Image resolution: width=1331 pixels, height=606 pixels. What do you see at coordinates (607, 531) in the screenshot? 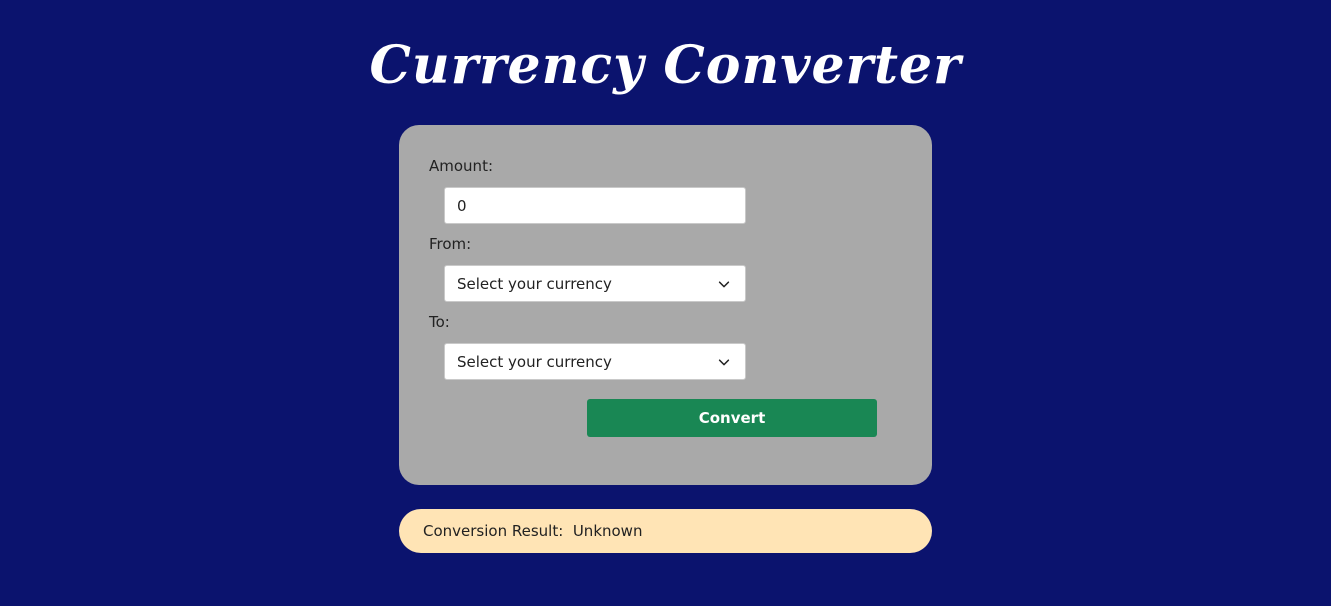
I see `result-value: Unknown` at bounding box center [607, 531].